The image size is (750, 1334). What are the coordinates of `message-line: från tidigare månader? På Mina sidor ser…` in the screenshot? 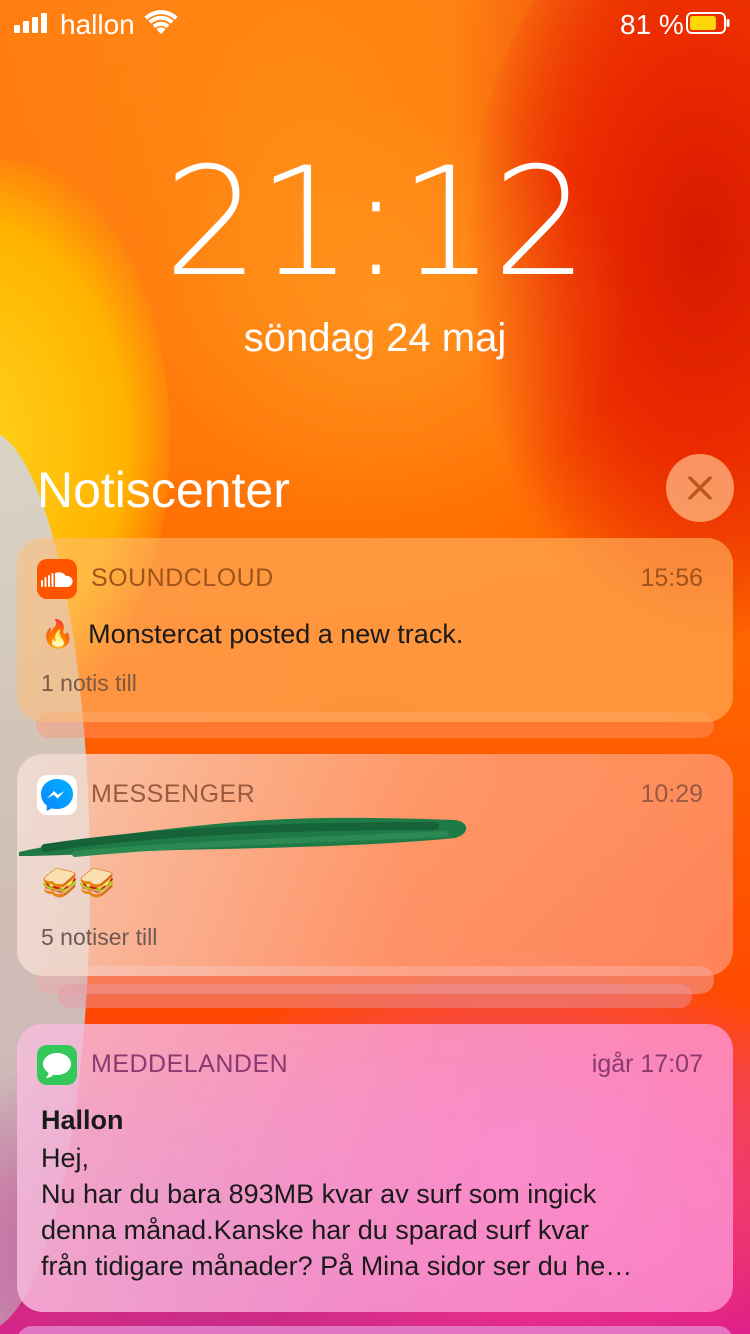 It's located at (337, 1266).